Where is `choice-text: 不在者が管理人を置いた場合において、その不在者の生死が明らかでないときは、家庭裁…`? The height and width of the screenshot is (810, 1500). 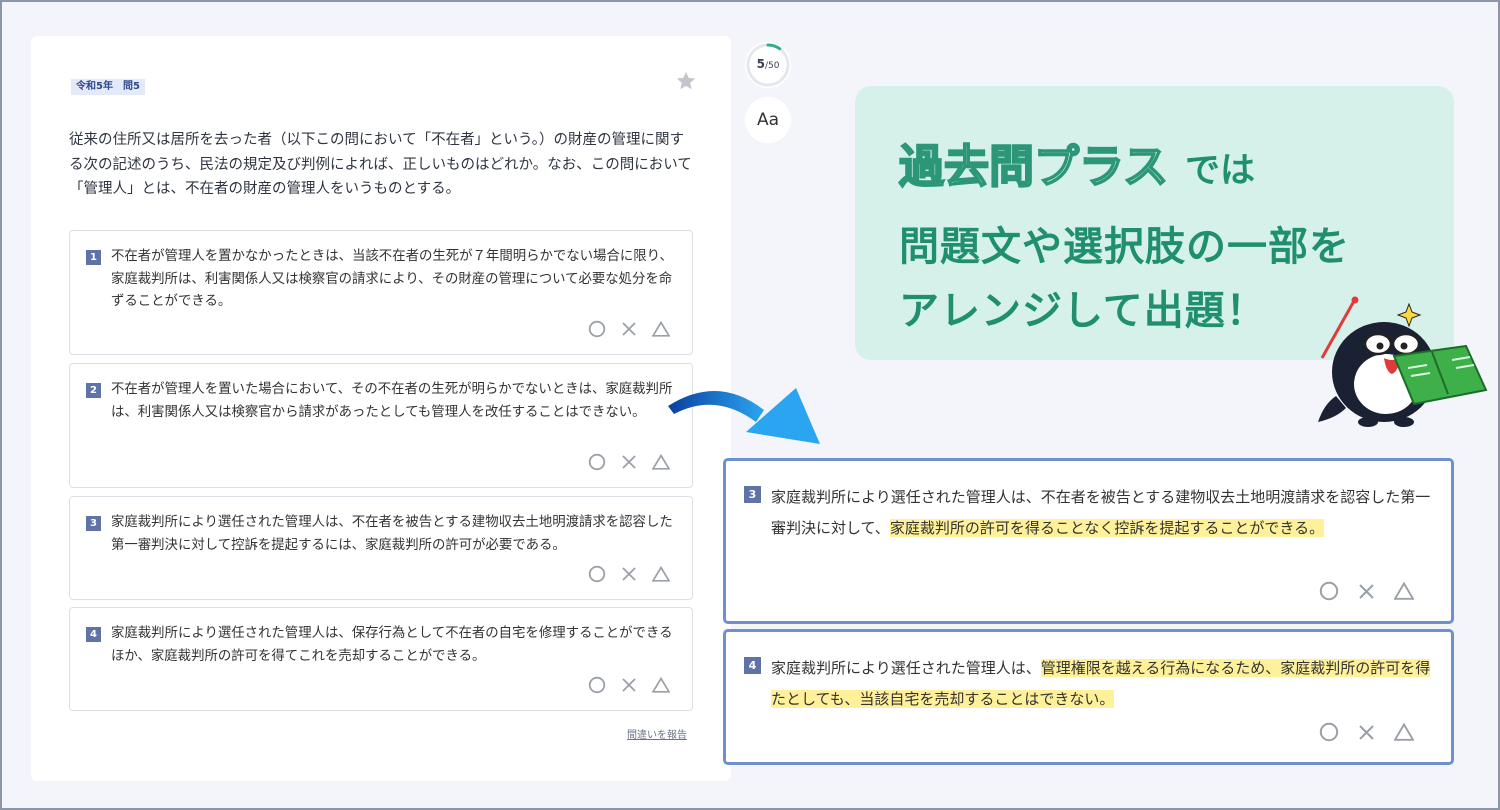
choice-text: 不在者が管理人を置いた場合において、その不在者の生死が明らかでないときは、家庭裁… is located at coordinates (392, 401).